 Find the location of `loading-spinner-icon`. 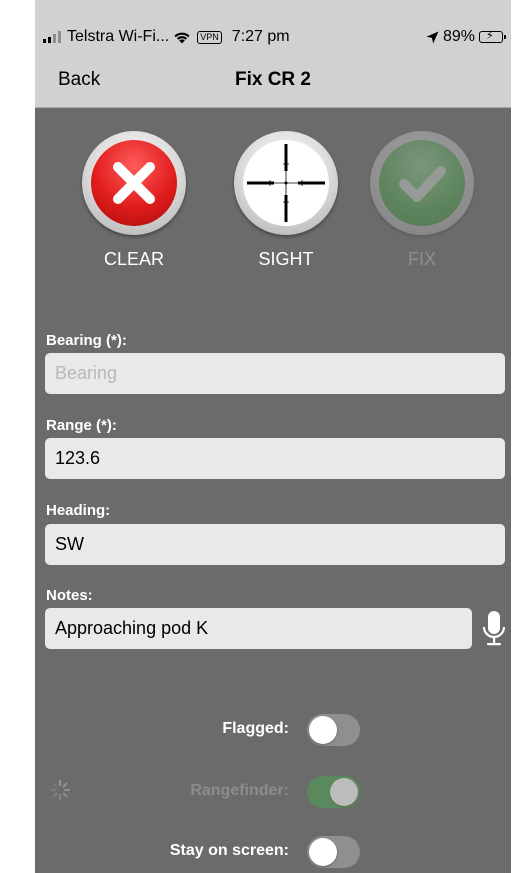

loading-spinner-icon is located at coordinates (60, 790).